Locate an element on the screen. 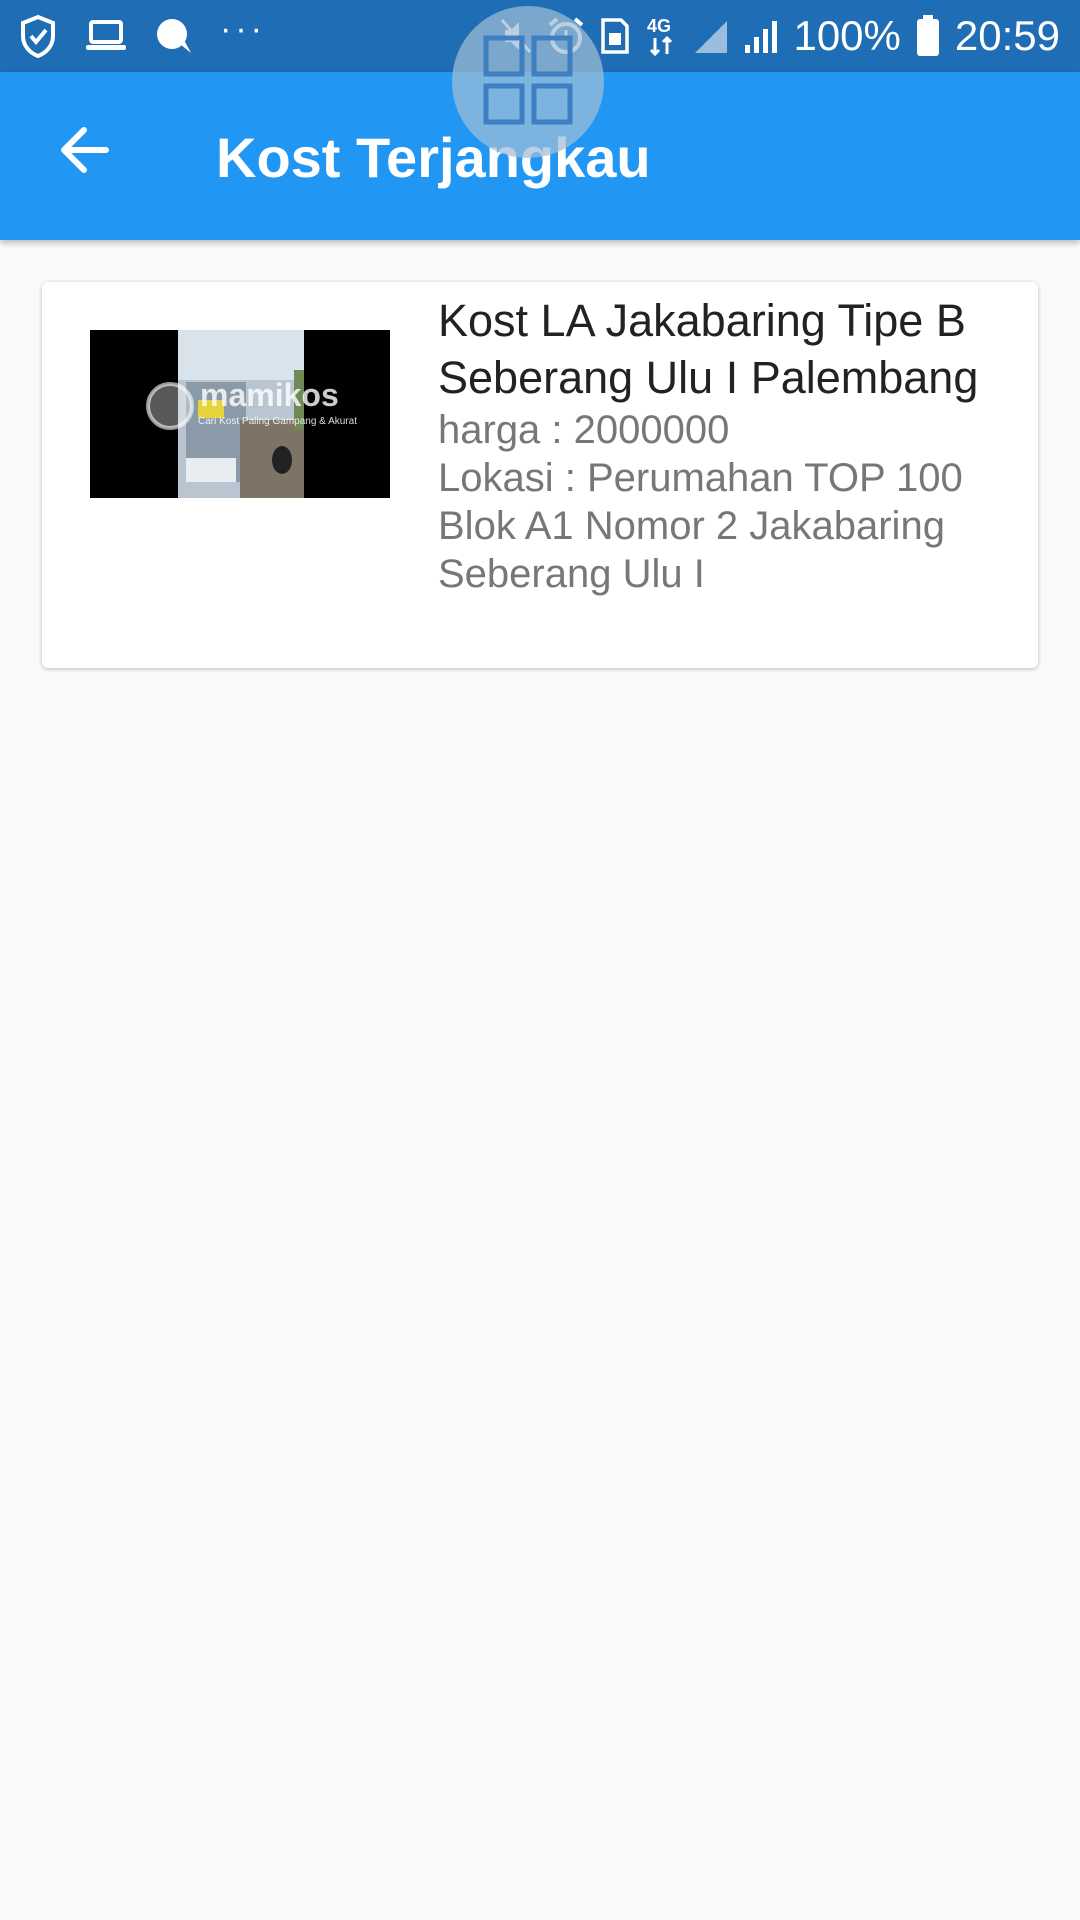  svg-text: mamikos is located at coordinates (269, 395).